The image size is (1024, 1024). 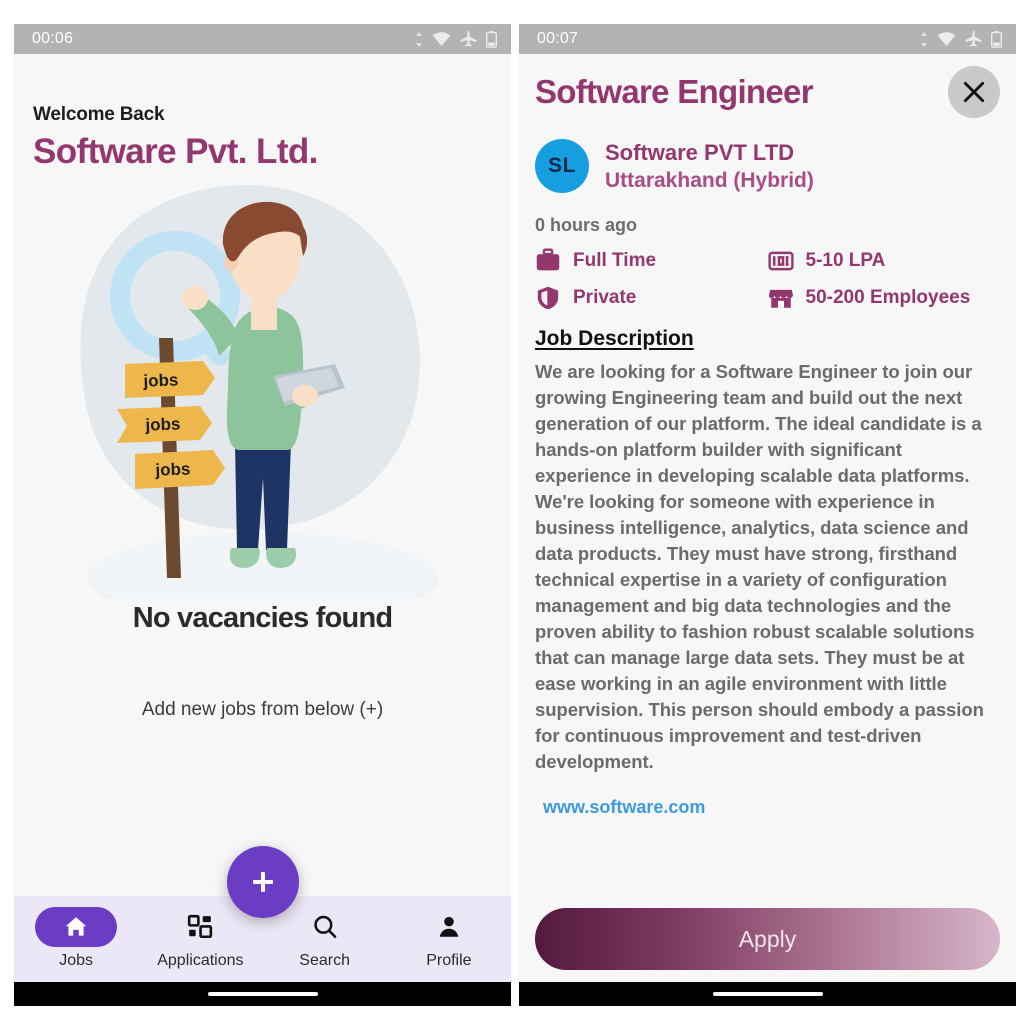 I want to click on apply-button-label: Apply, so click(x=767, y=938).